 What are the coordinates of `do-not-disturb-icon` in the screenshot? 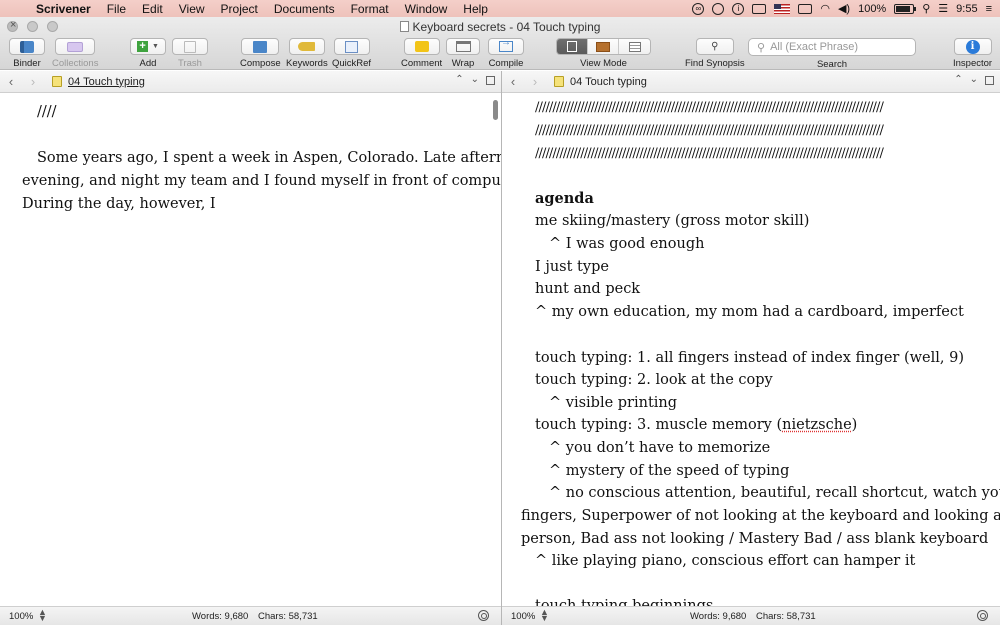 It's located at (718, 8).